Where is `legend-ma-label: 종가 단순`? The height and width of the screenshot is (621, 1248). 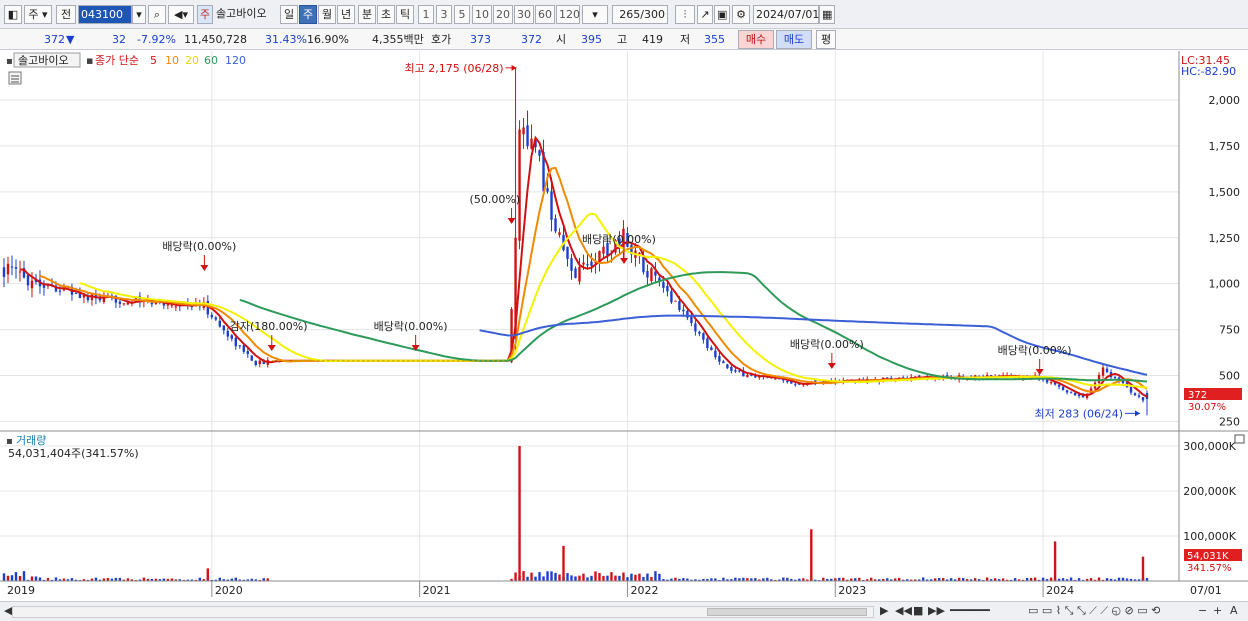
legend-ma-label: 종가 단순 is located at coordinates (117, 60).